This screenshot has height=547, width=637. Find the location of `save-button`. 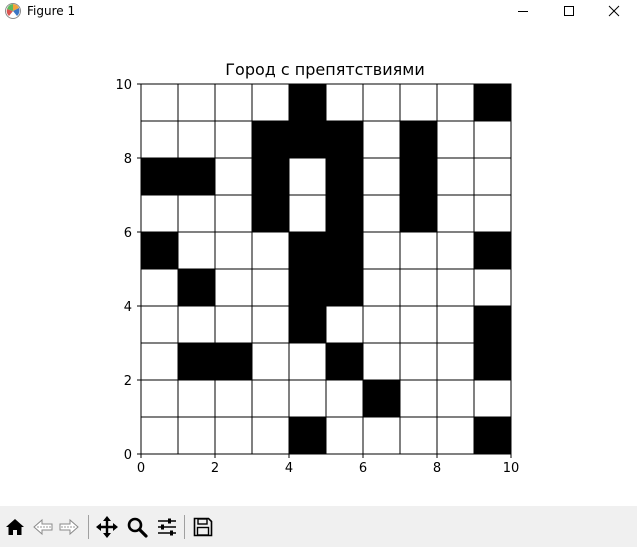

save-button is located at coordinates (203, 527).